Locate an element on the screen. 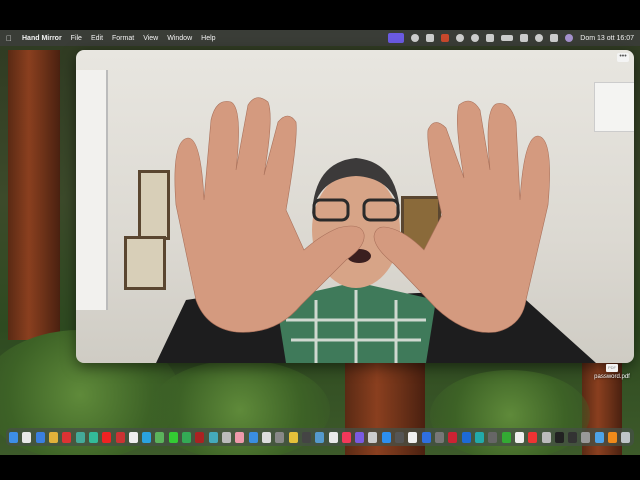 The height and width of the screenshot is (480, 640). photos-icon is located at coordinates (240, 437).